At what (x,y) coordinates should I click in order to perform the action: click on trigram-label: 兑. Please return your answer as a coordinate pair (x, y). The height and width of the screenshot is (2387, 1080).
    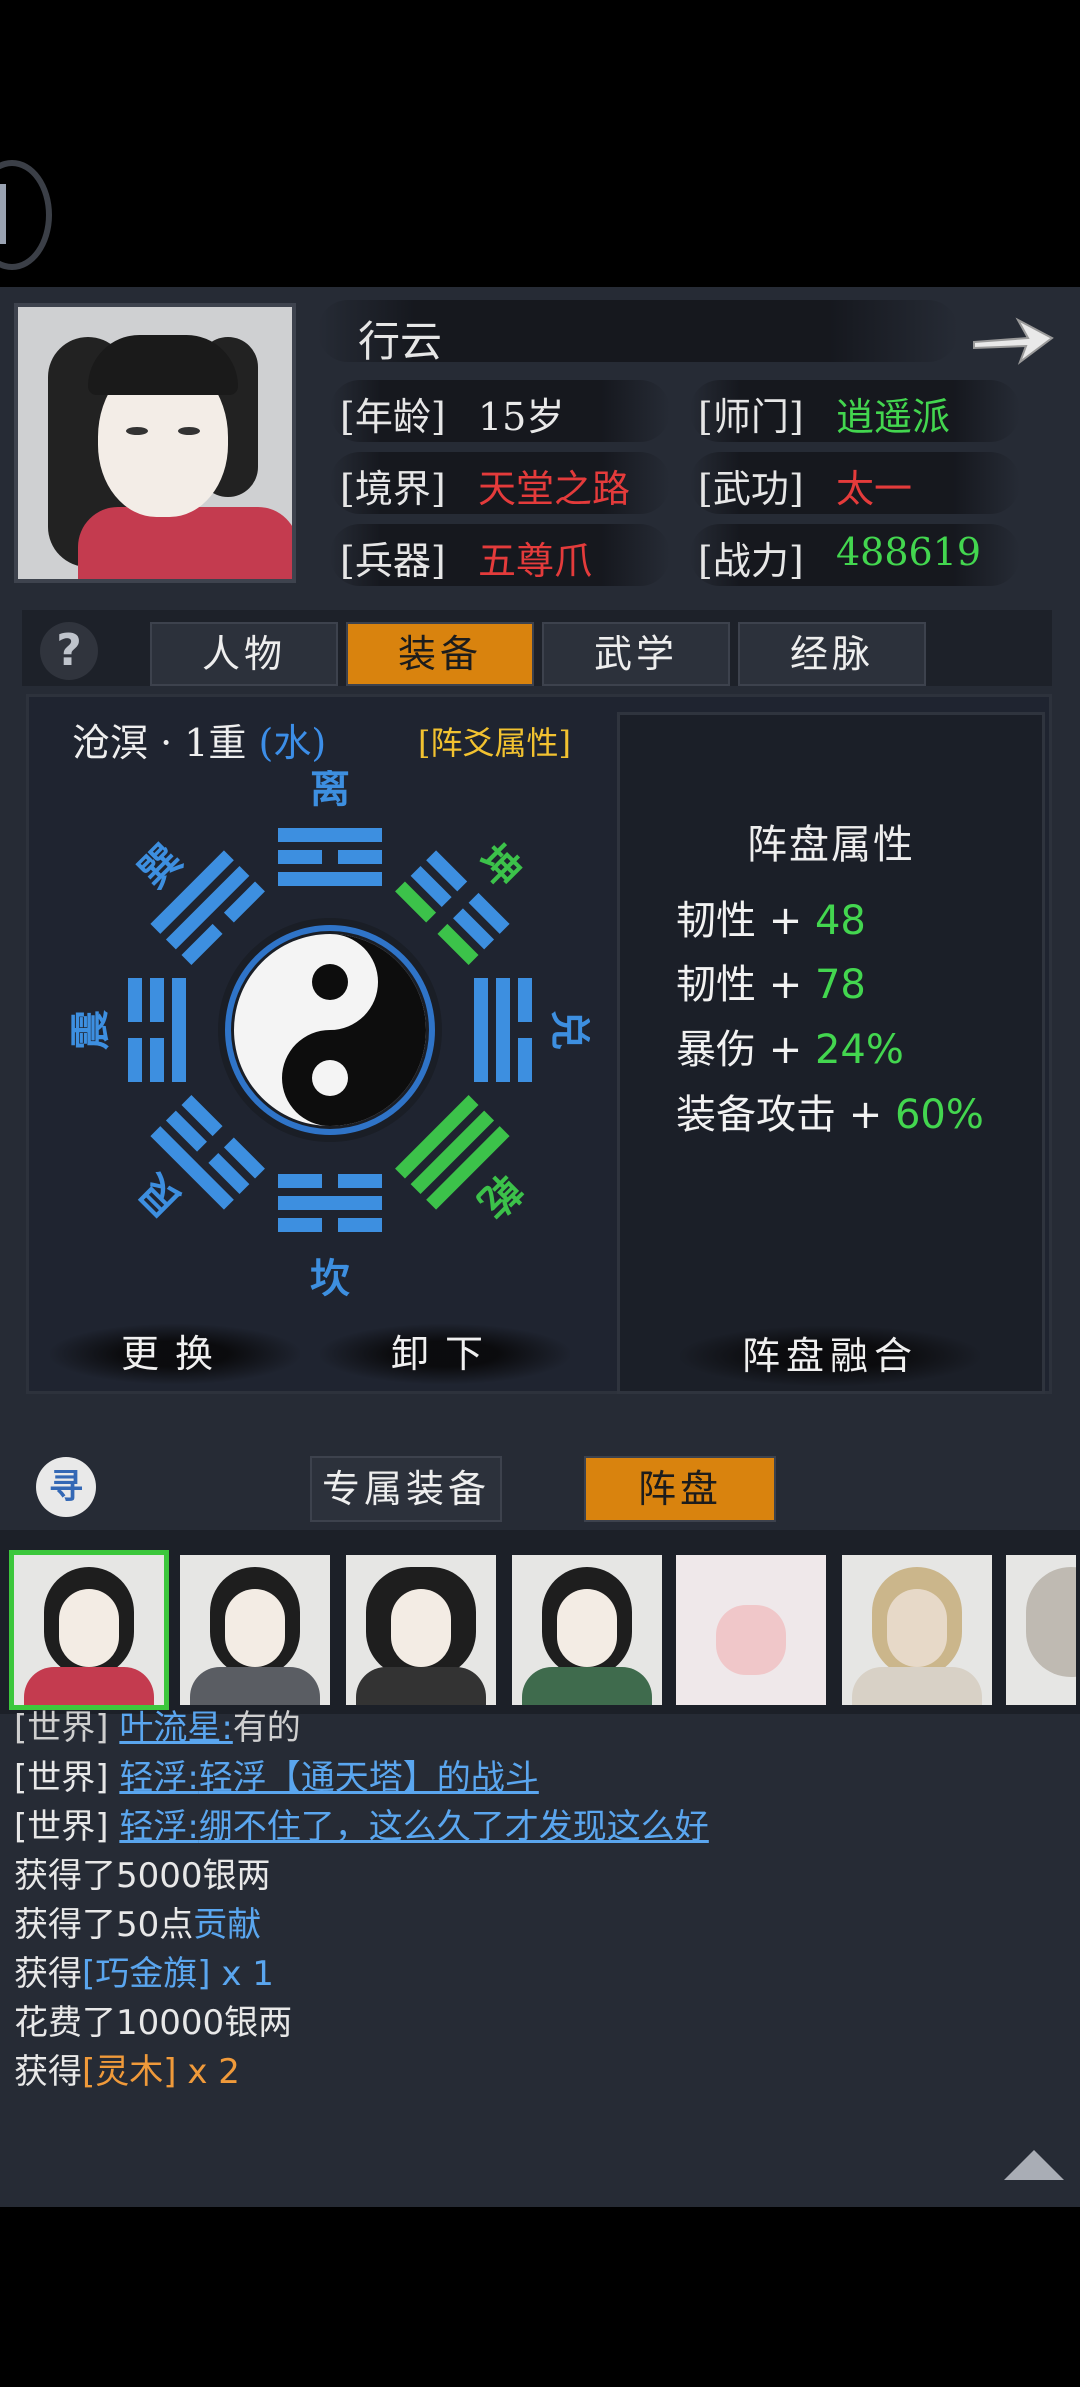
    Looking at the image, I should click on (568, 1030).